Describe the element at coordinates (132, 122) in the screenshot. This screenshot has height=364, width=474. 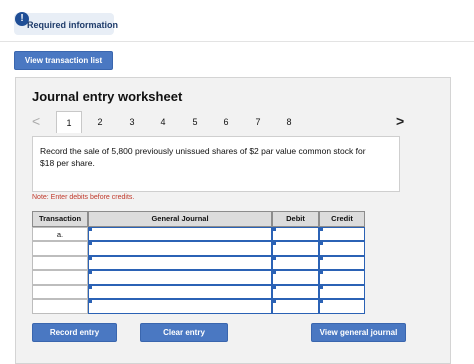
I see `tab-3: 3` at that location.